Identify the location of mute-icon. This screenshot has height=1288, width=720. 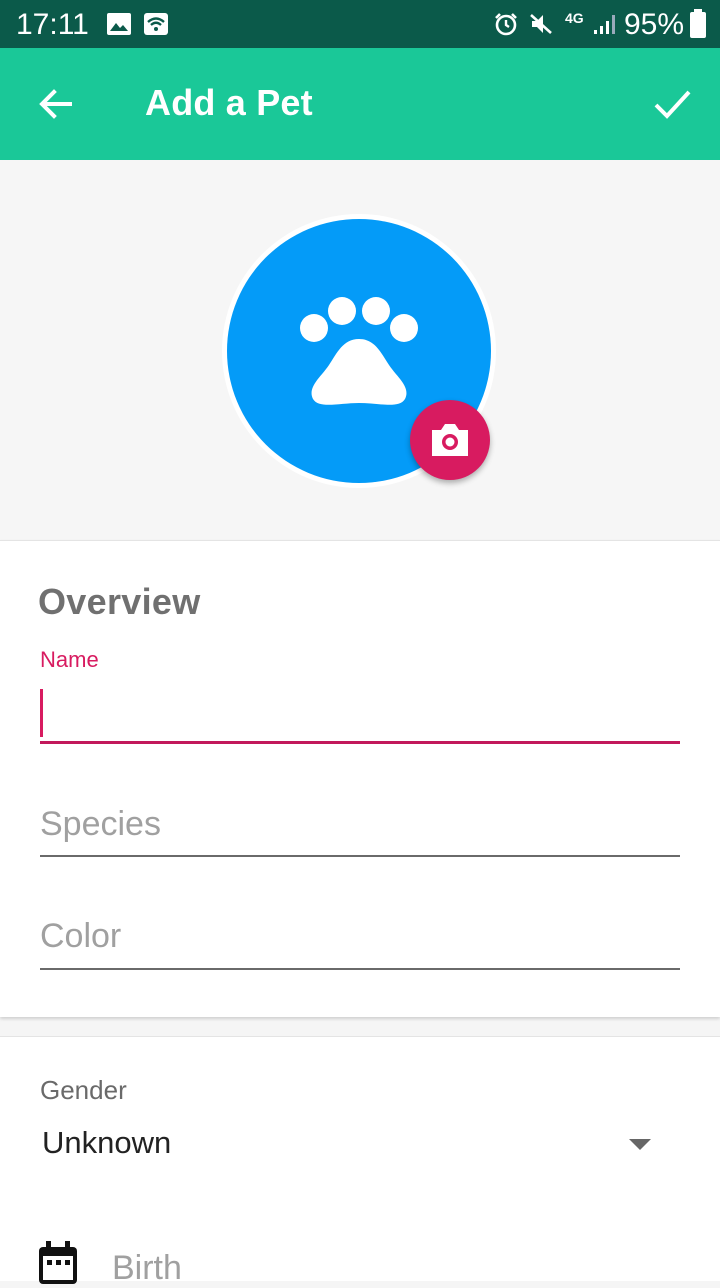
(541, 24).